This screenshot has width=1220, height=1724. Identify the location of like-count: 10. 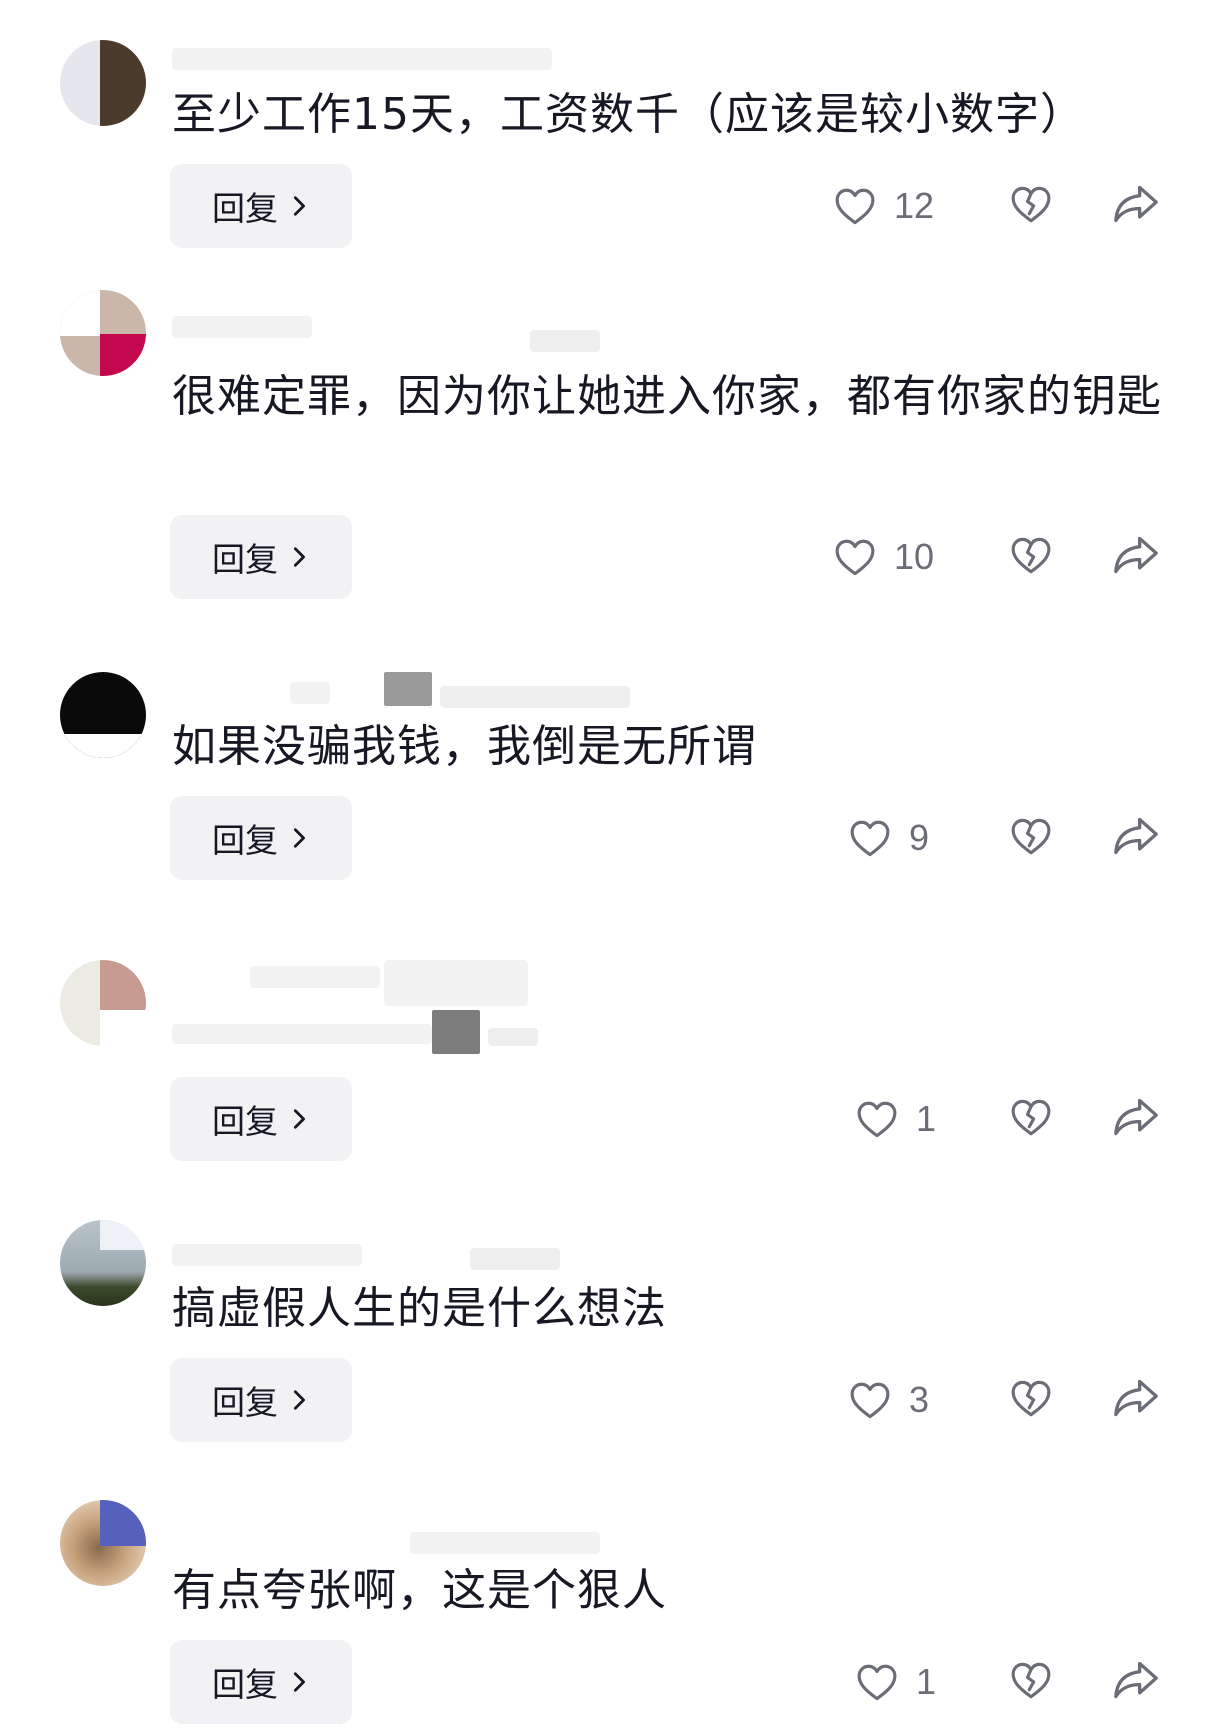
(914, 556).